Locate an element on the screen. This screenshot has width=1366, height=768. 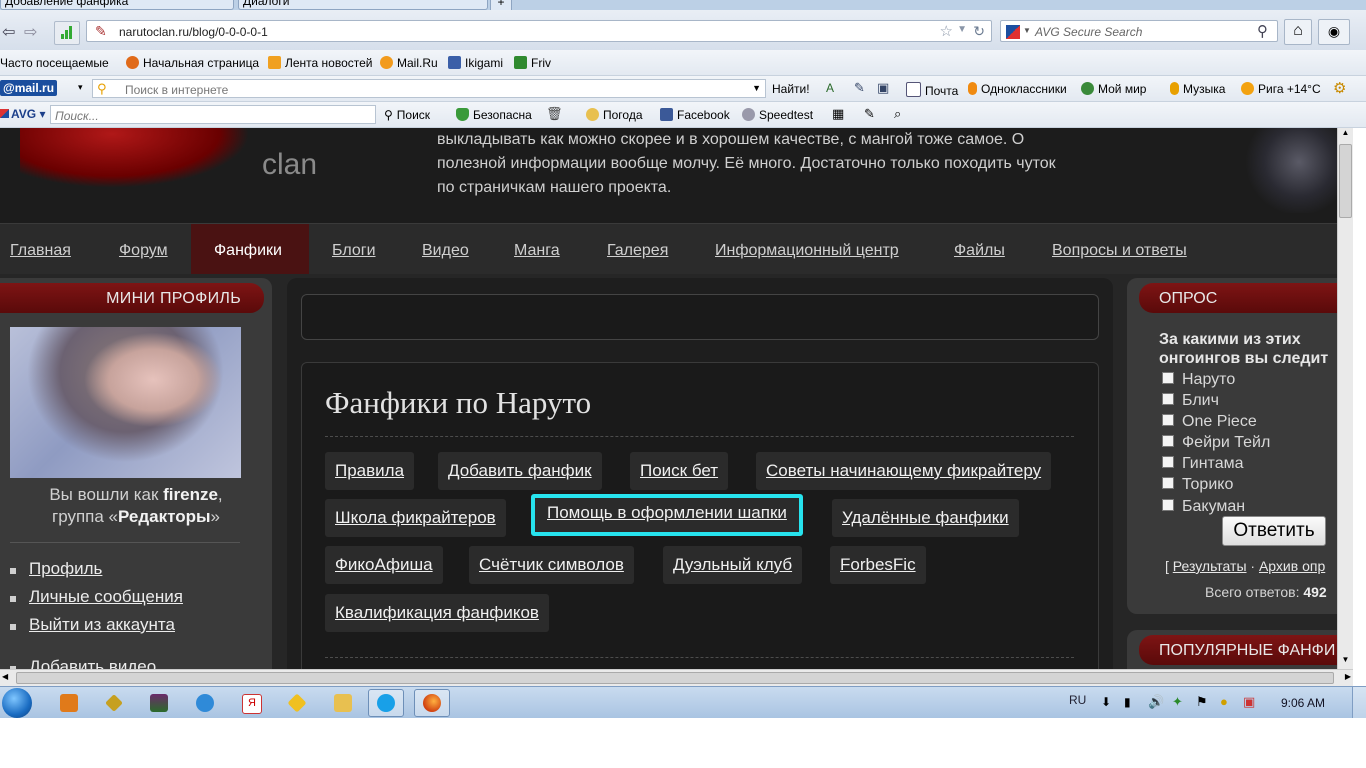
highlight-icon: ✎ is located at coordinates (859, 88).